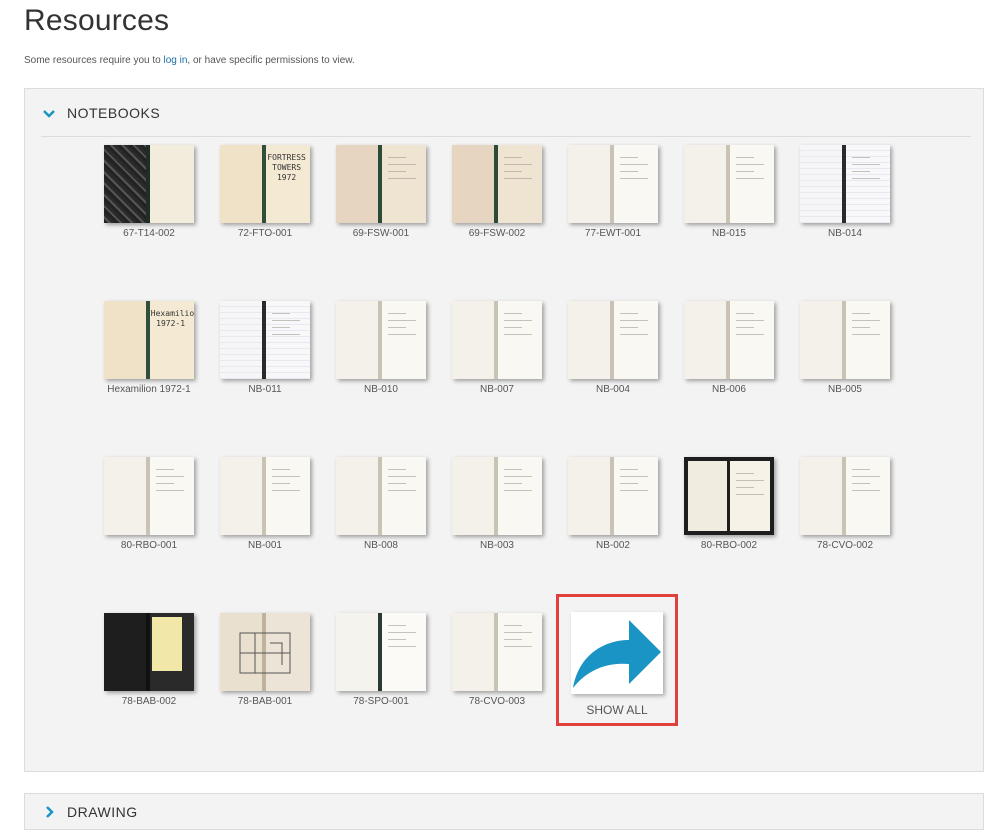 Image resolution: width=998 pixels, height=837 pixels. I want to click on notebook-thumbnail: 67-T14-002, so click(149, 192).